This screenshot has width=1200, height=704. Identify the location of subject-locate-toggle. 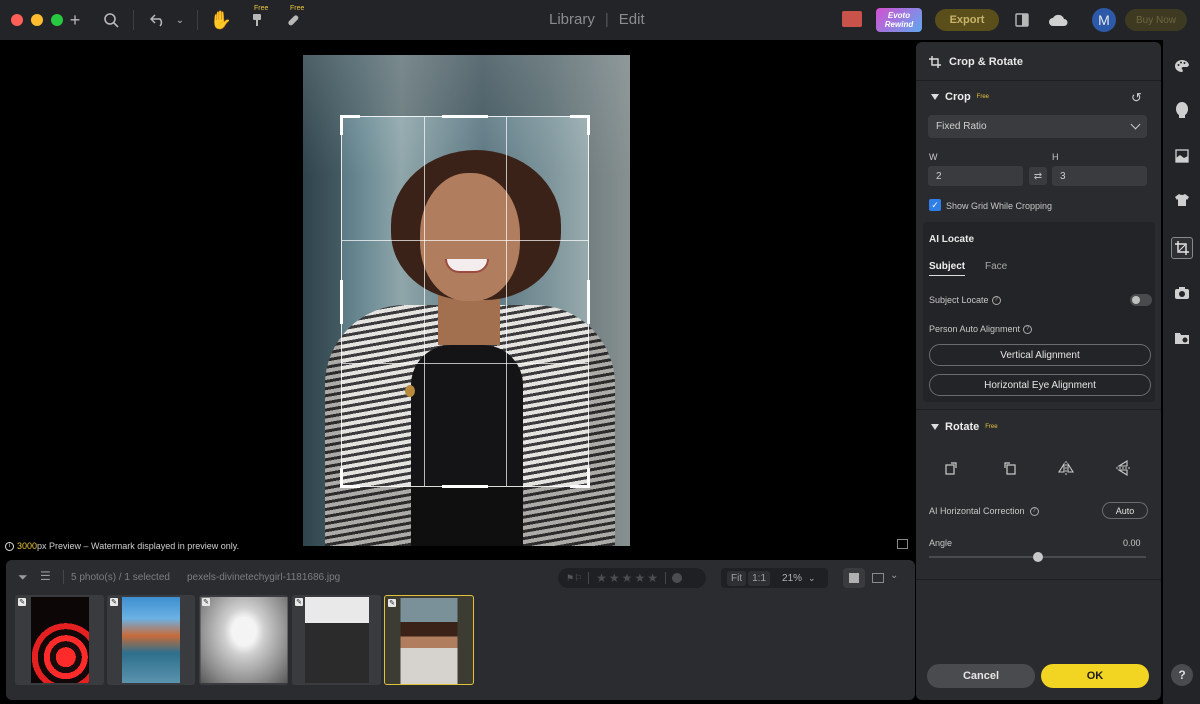
(1141, 300).